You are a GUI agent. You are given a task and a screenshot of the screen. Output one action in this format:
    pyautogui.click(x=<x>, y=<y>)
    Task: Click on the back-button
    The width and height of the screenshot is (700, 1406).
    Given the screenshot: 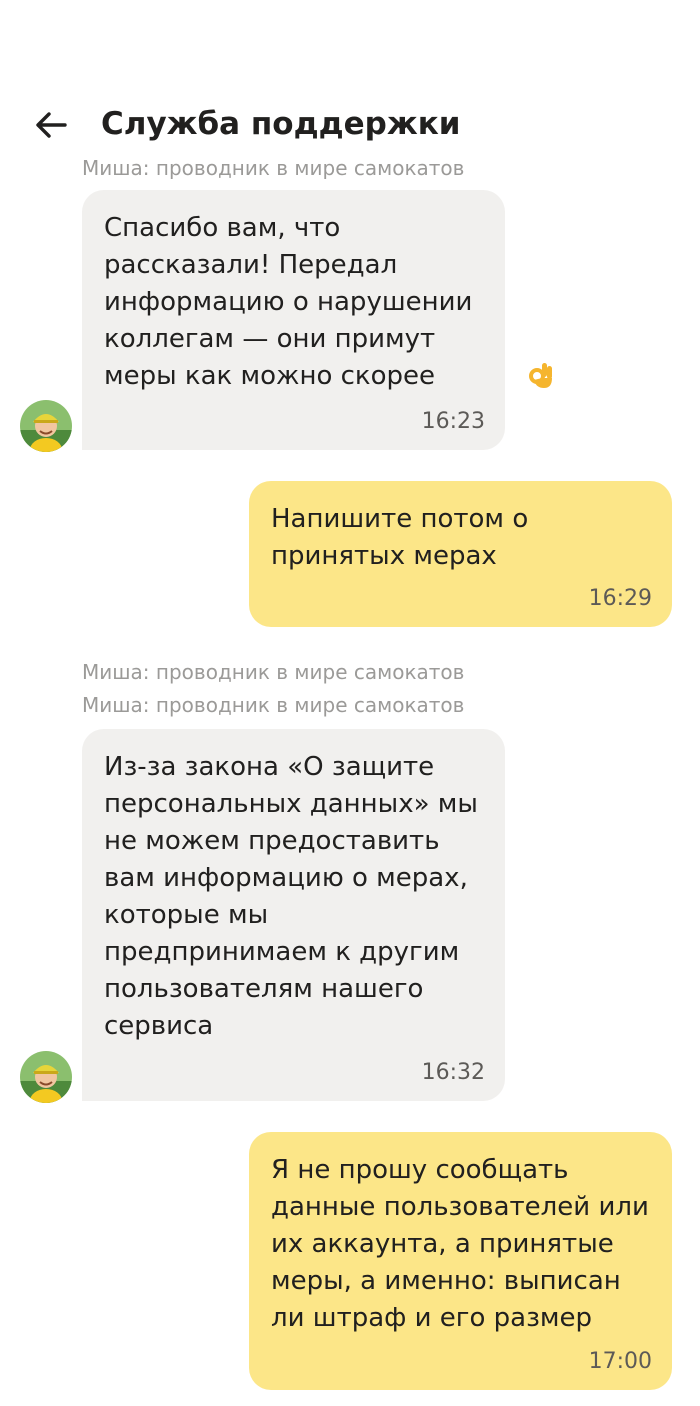 What is the action you would take?
    pyautogui.click(x=51, y=125)
    